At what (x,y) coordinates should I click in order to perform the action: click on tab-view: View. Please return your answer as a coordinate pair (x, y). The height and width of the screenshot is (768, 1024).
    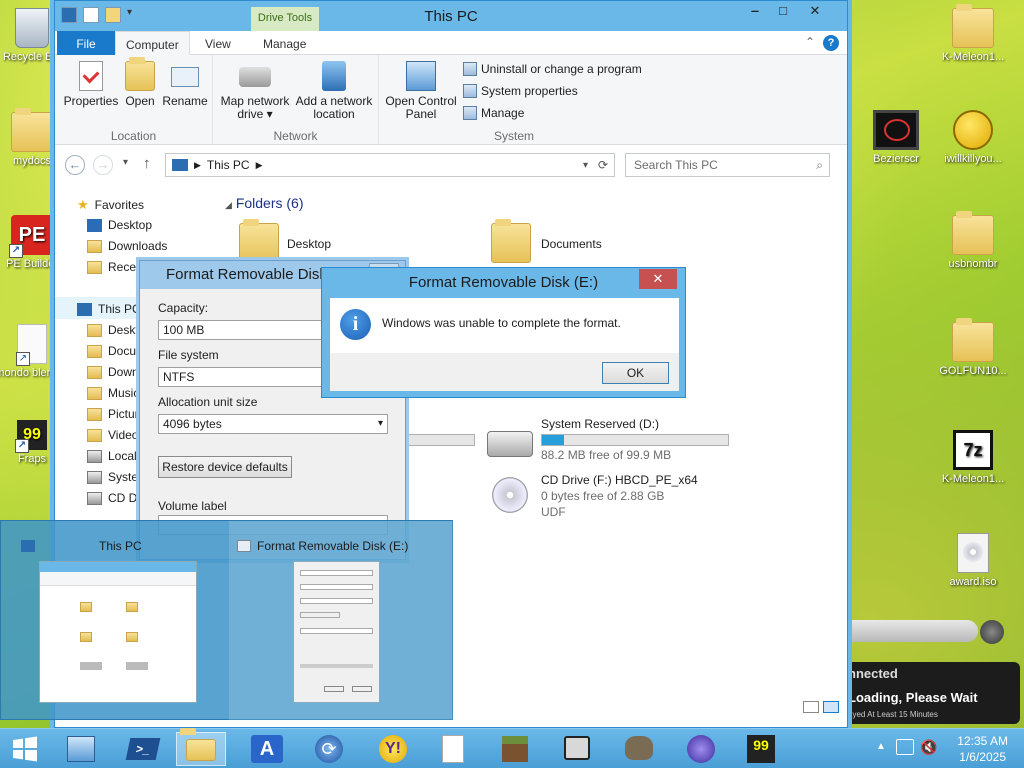
    Looking at the image, I should click on (218, 43).